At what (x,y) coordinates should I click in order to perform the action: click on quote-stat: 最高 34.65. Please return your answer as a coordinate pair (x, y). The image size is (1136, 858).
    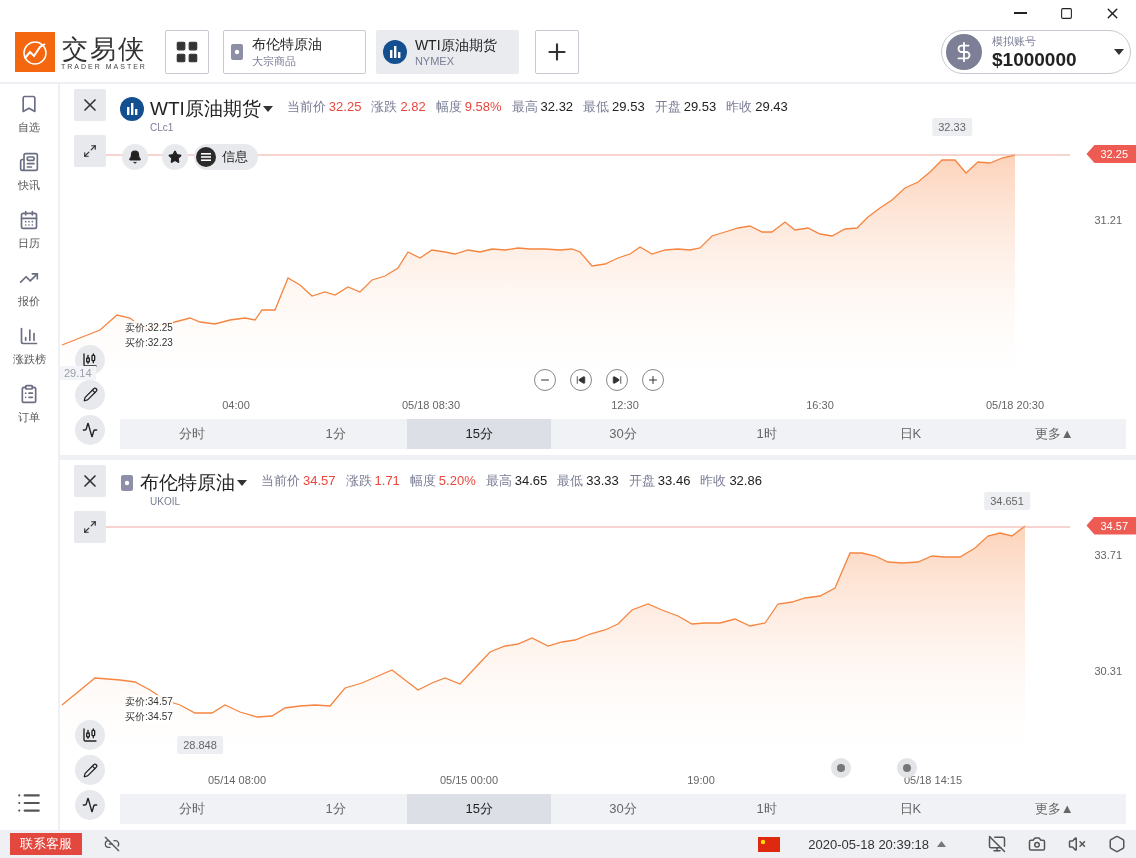
    Looking at the image, I should click on (516, 480).